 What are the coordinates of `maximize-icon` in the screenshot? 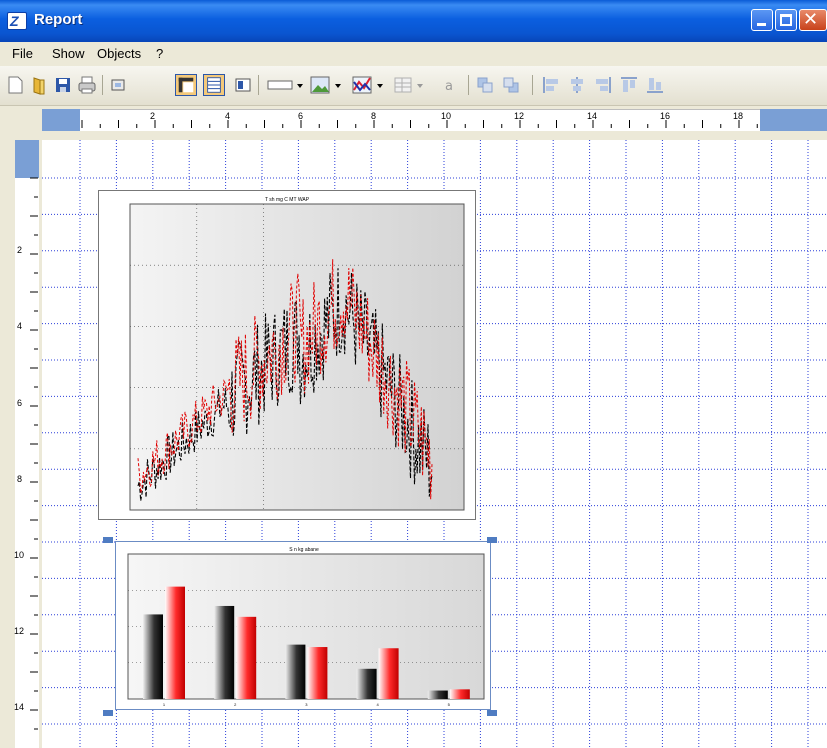 It's located at (786, 20).